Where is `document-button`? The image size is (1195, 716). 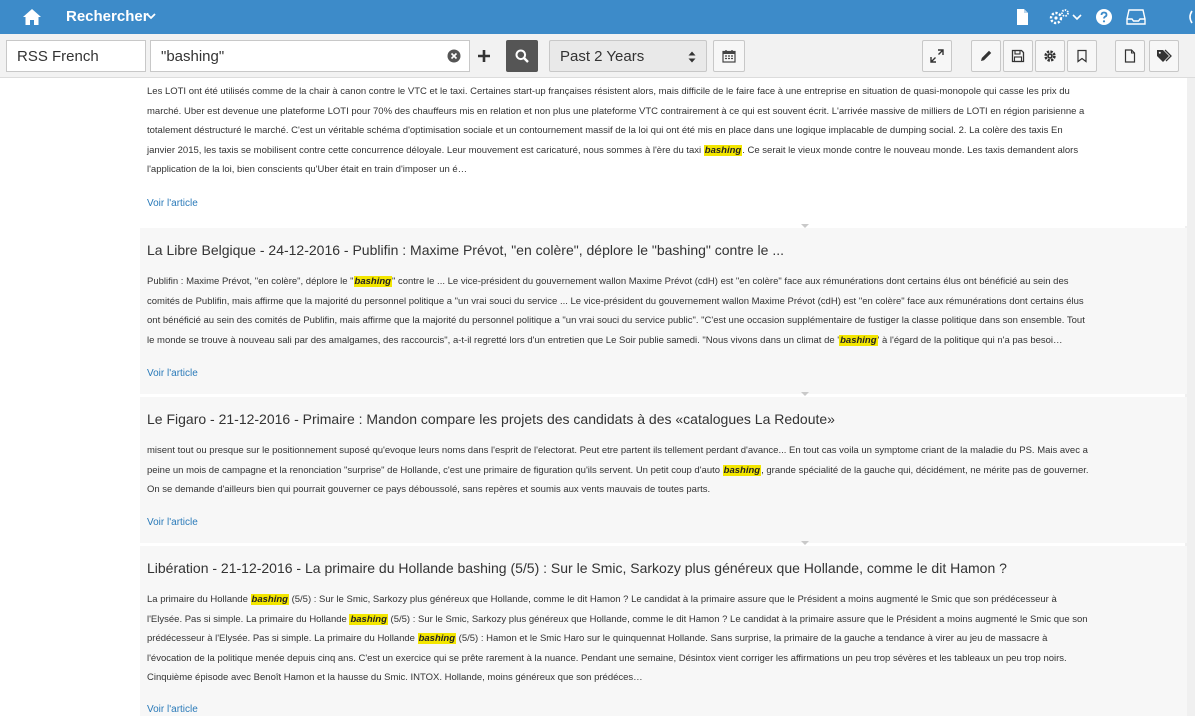
document-button is located at coordinates (1130, 56).